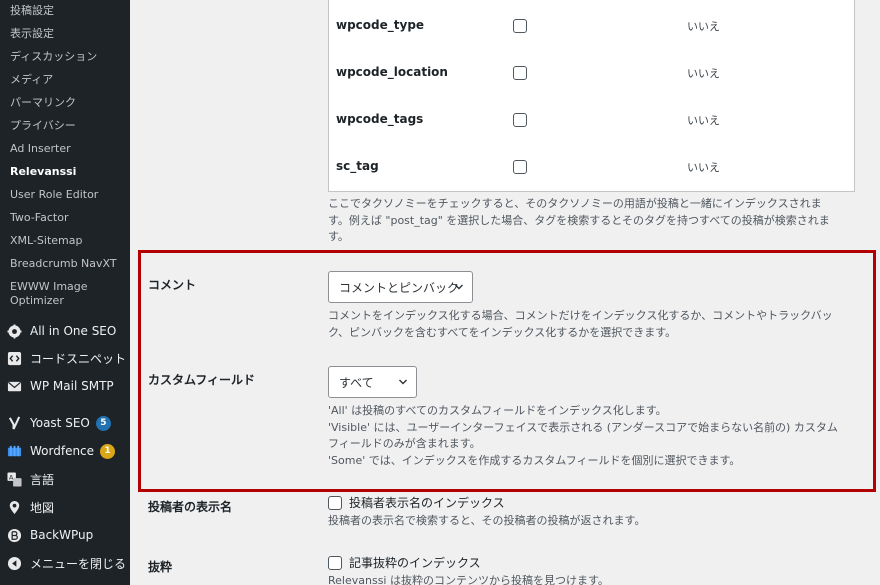 The image size is (880, 585). Describe the element at coordinates (42, 507) in the screenshot. I see `menu-item-label: 地図` at that location.